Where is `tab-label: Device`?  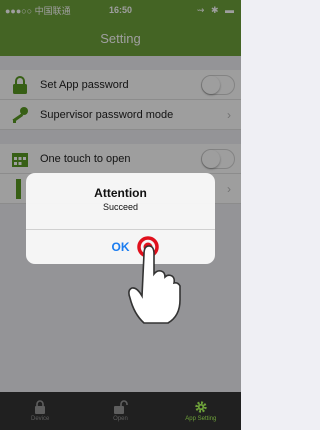 tab-label: Device is located at coordinates (40, 419).